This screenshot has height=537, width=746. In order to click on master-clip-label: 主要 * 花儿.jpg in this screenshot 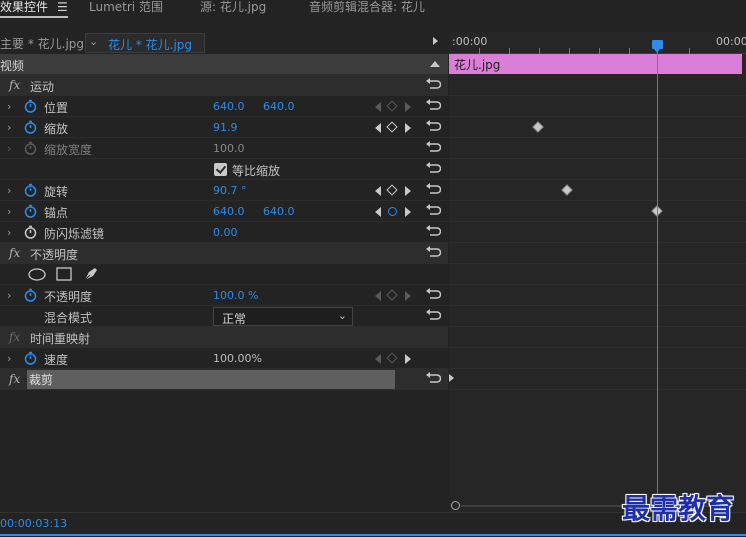, I will do `click(42, 43)`.